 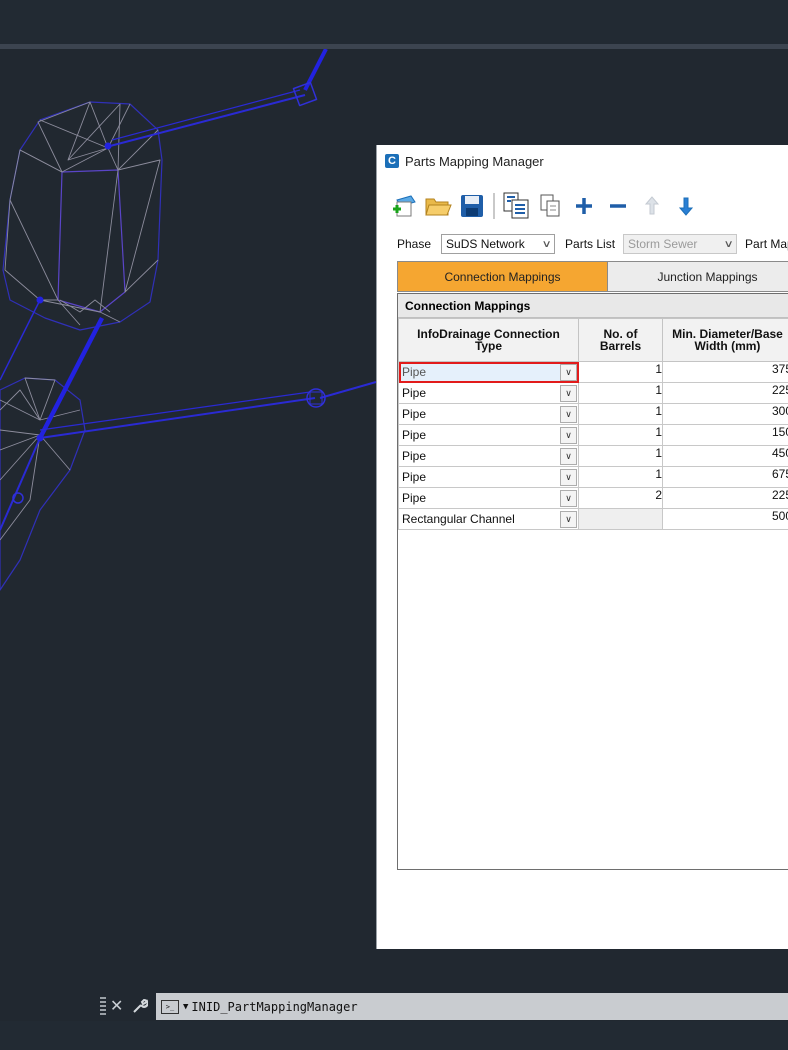 What do you see at coordinates (116, 1006) in the screenshot?
I see `close-icon: ✕` at bounding box center [116, 1006].